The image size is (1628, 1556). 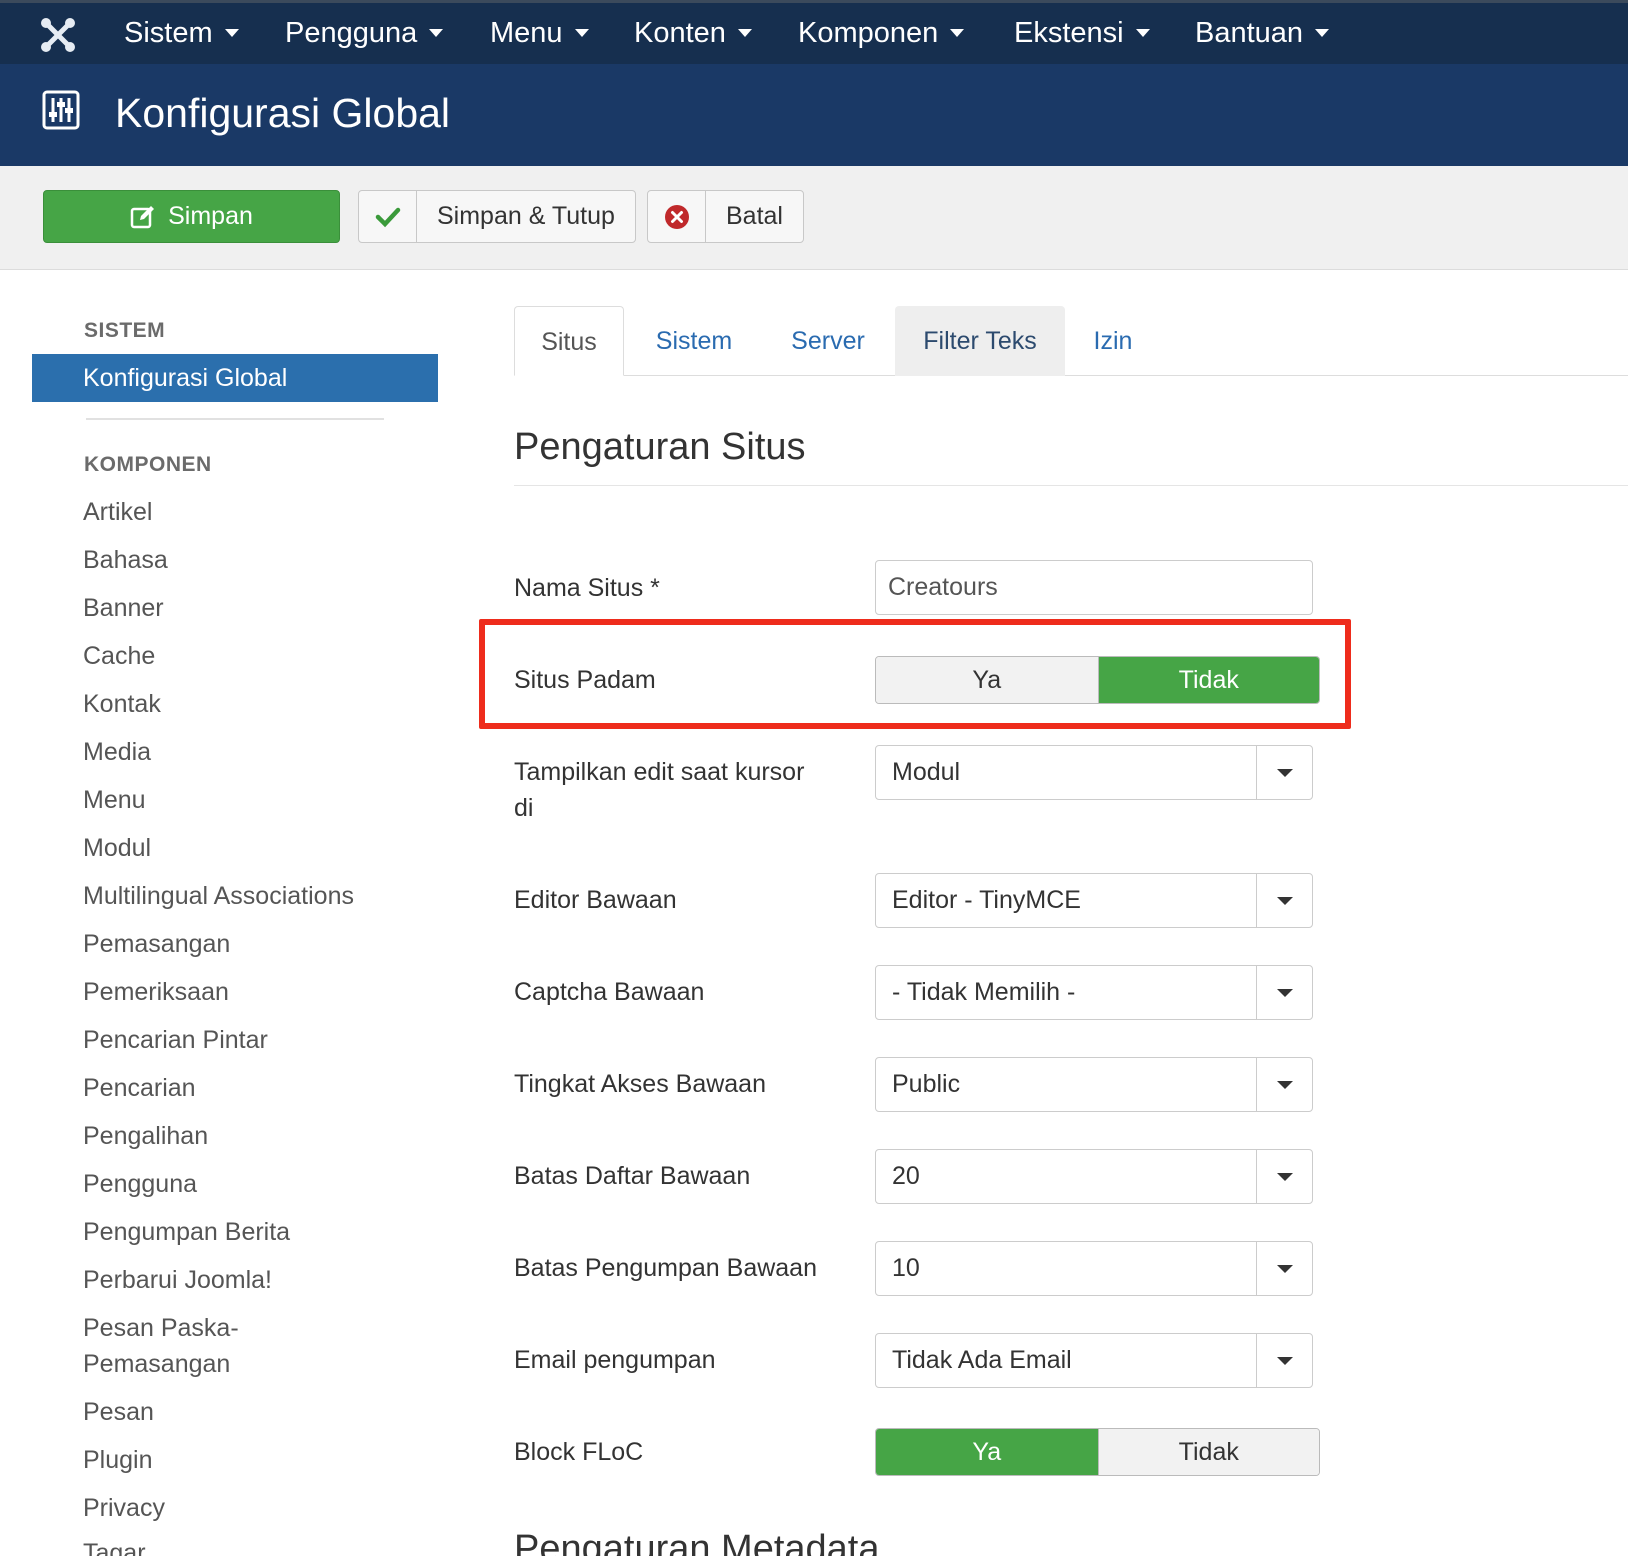 What do you see at coordinates (117, 848) in the screenshot?
I see `sidebar-item-modul: Modul` at bounding box center [117, 848].